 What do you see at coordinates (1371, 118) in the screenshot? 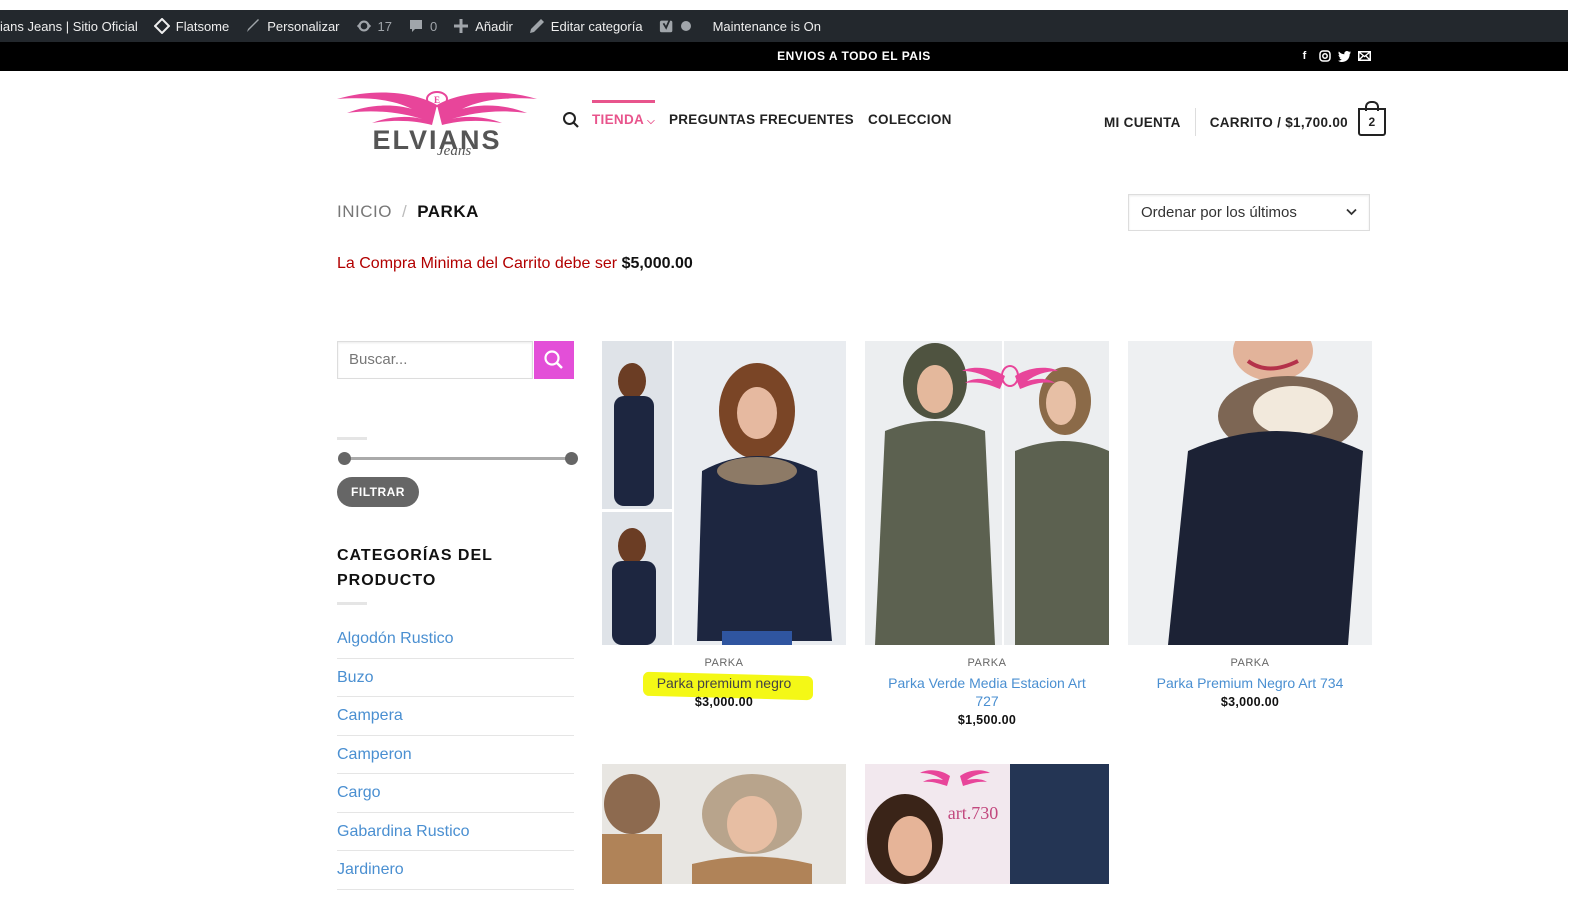
I see `cart-count-badge: 2` at bounding box center [1371, 118].